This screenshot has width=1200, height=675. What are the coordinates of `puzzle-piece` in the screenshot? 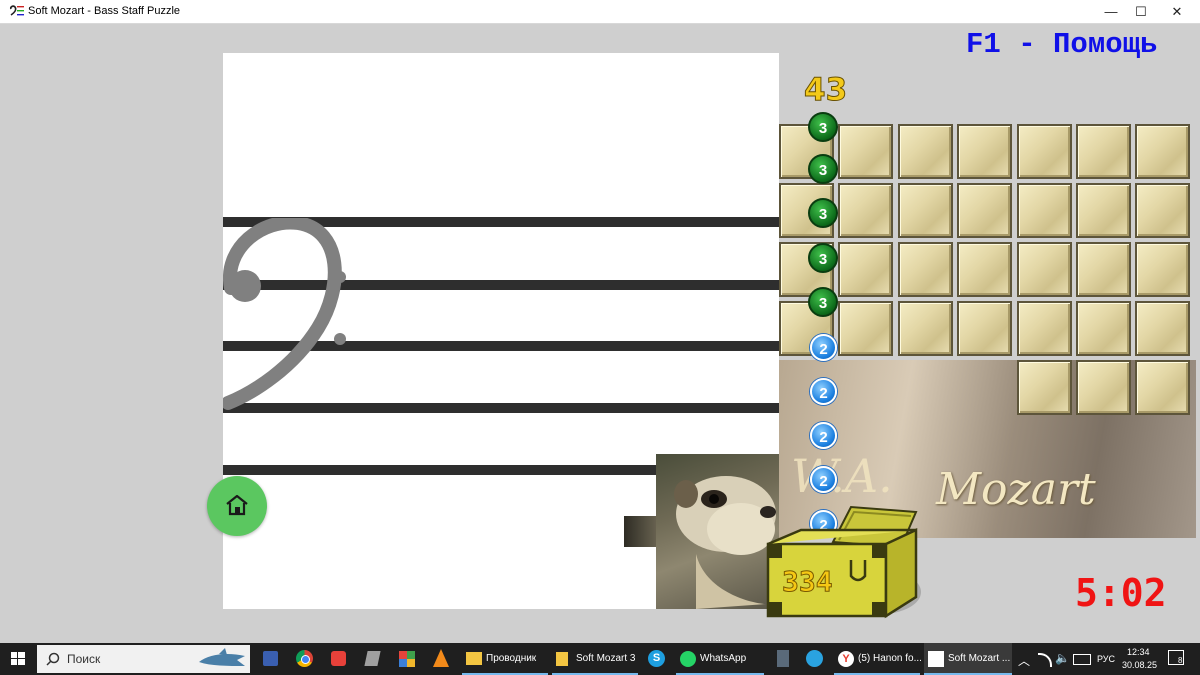 It's located at (641, 531).